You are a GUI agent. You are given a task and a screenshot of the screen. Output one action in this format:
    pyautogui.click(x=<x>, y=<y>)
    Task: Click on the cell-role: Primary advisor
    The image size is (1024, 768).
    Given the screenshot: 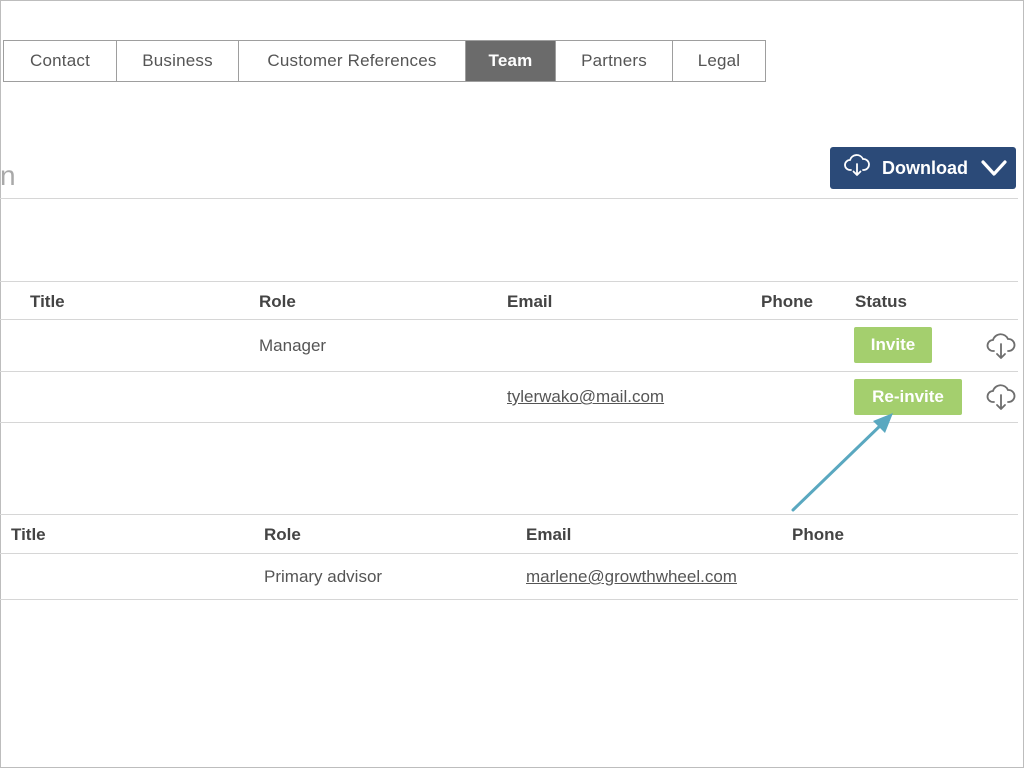 What is the action you would take?
    pyautogui.click(x=323, y=576)
    